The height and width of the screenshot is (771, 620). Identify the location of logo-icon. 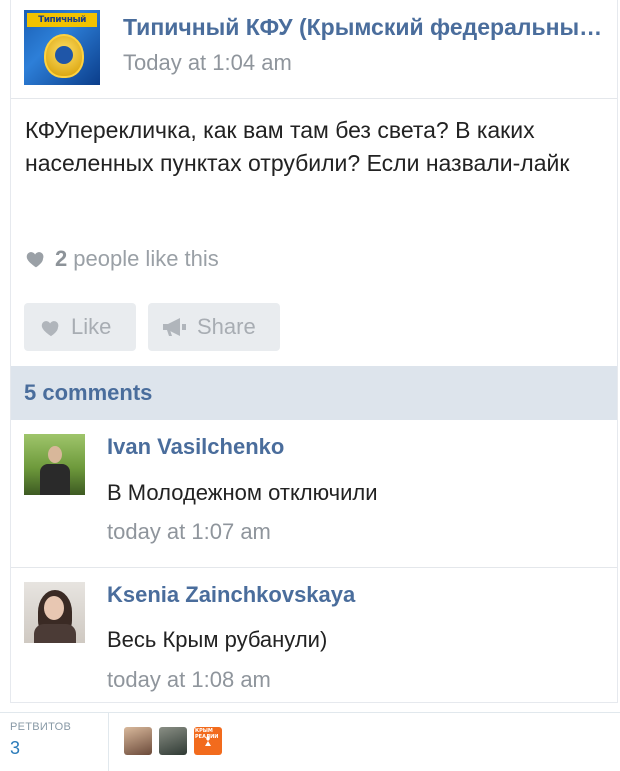
(208, 740).